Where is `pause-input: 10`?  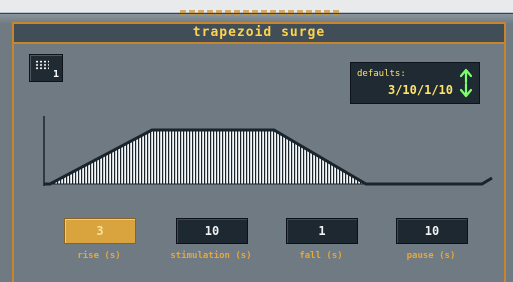 pause-input: 10 is located at coordinates (432, 231).